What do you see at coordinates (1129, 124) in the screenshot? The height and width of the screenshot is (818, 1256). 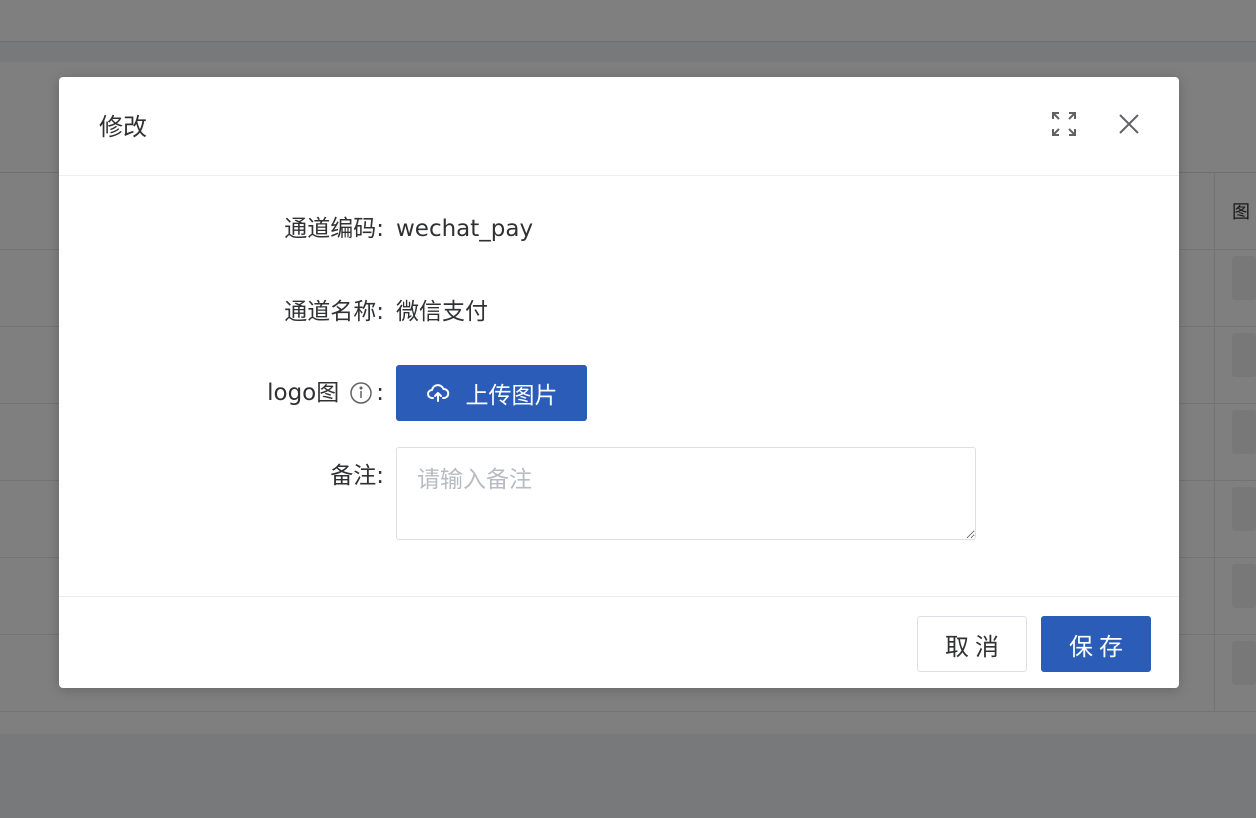 I see `close-icon` at bounding box center [1129, 124].